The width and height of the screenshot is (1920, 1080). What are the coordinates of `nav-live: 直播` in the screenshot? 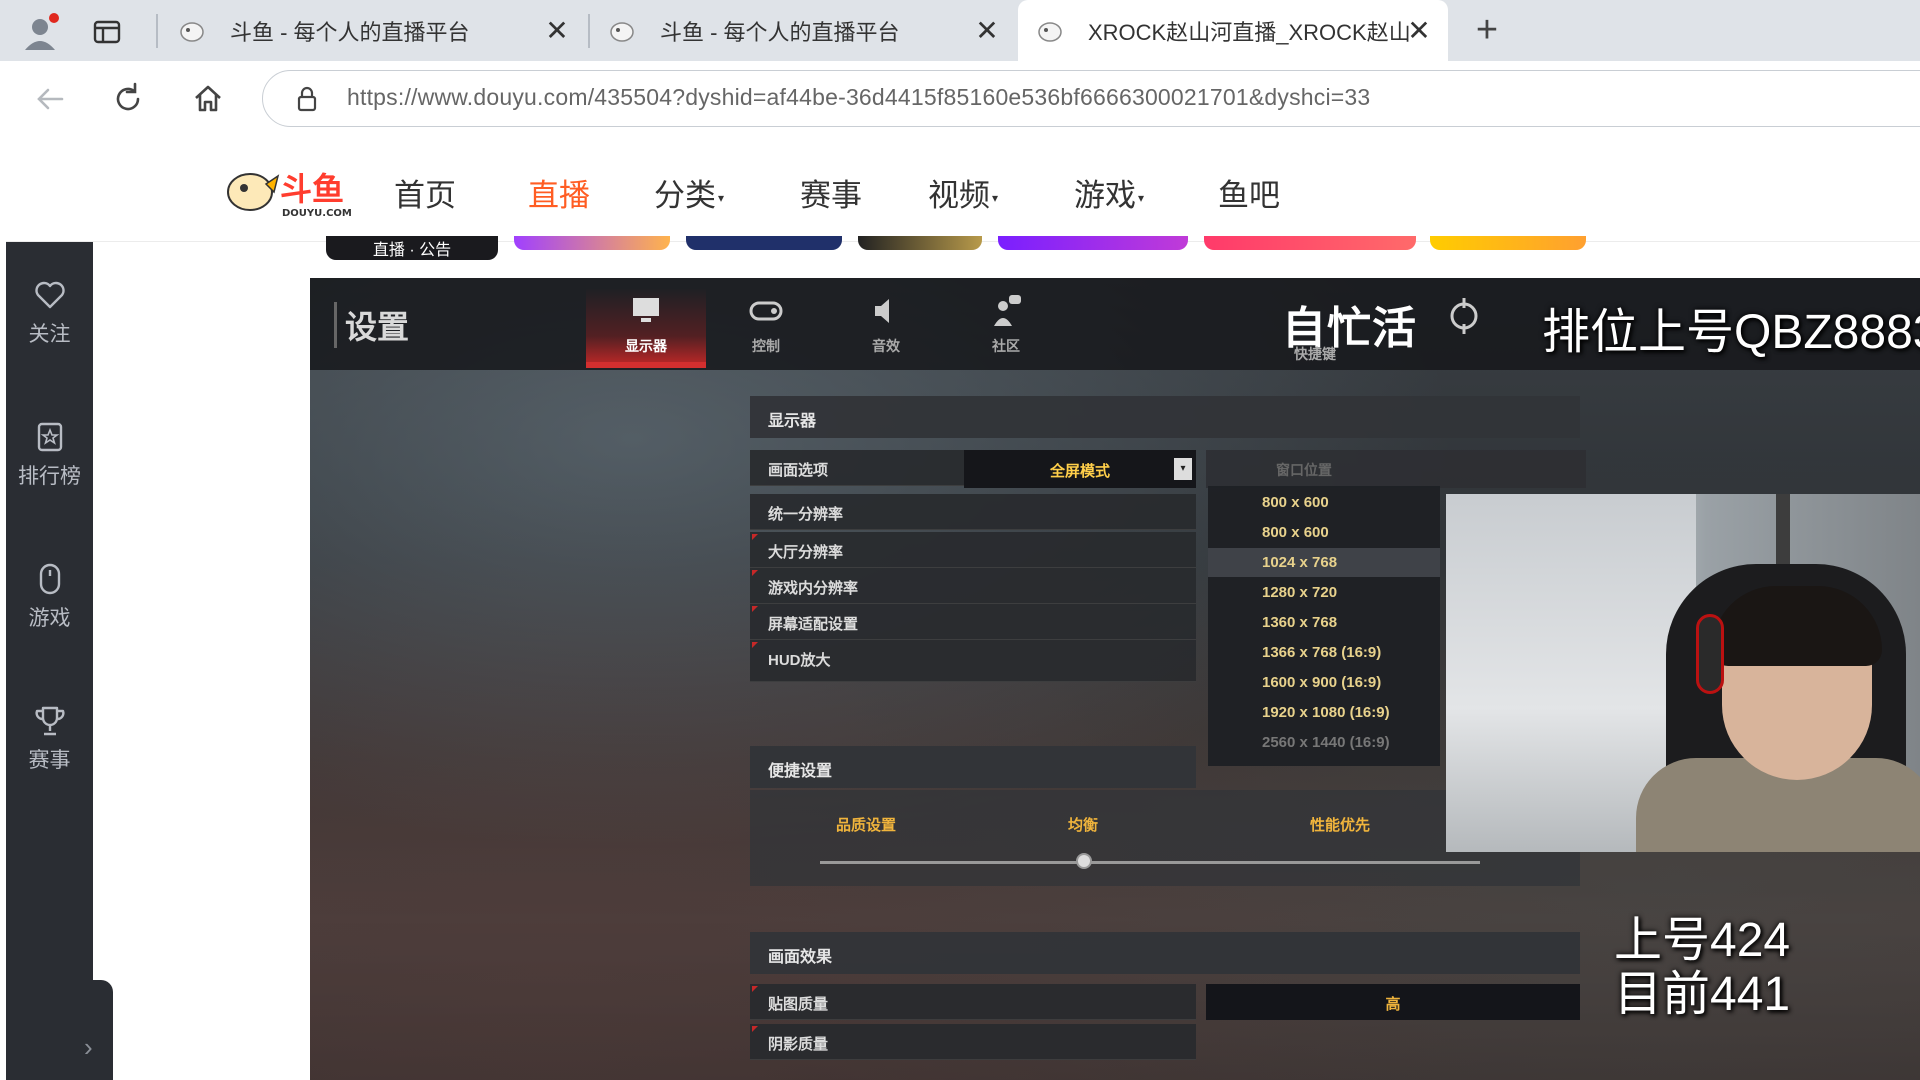 It's located at (559, 192).